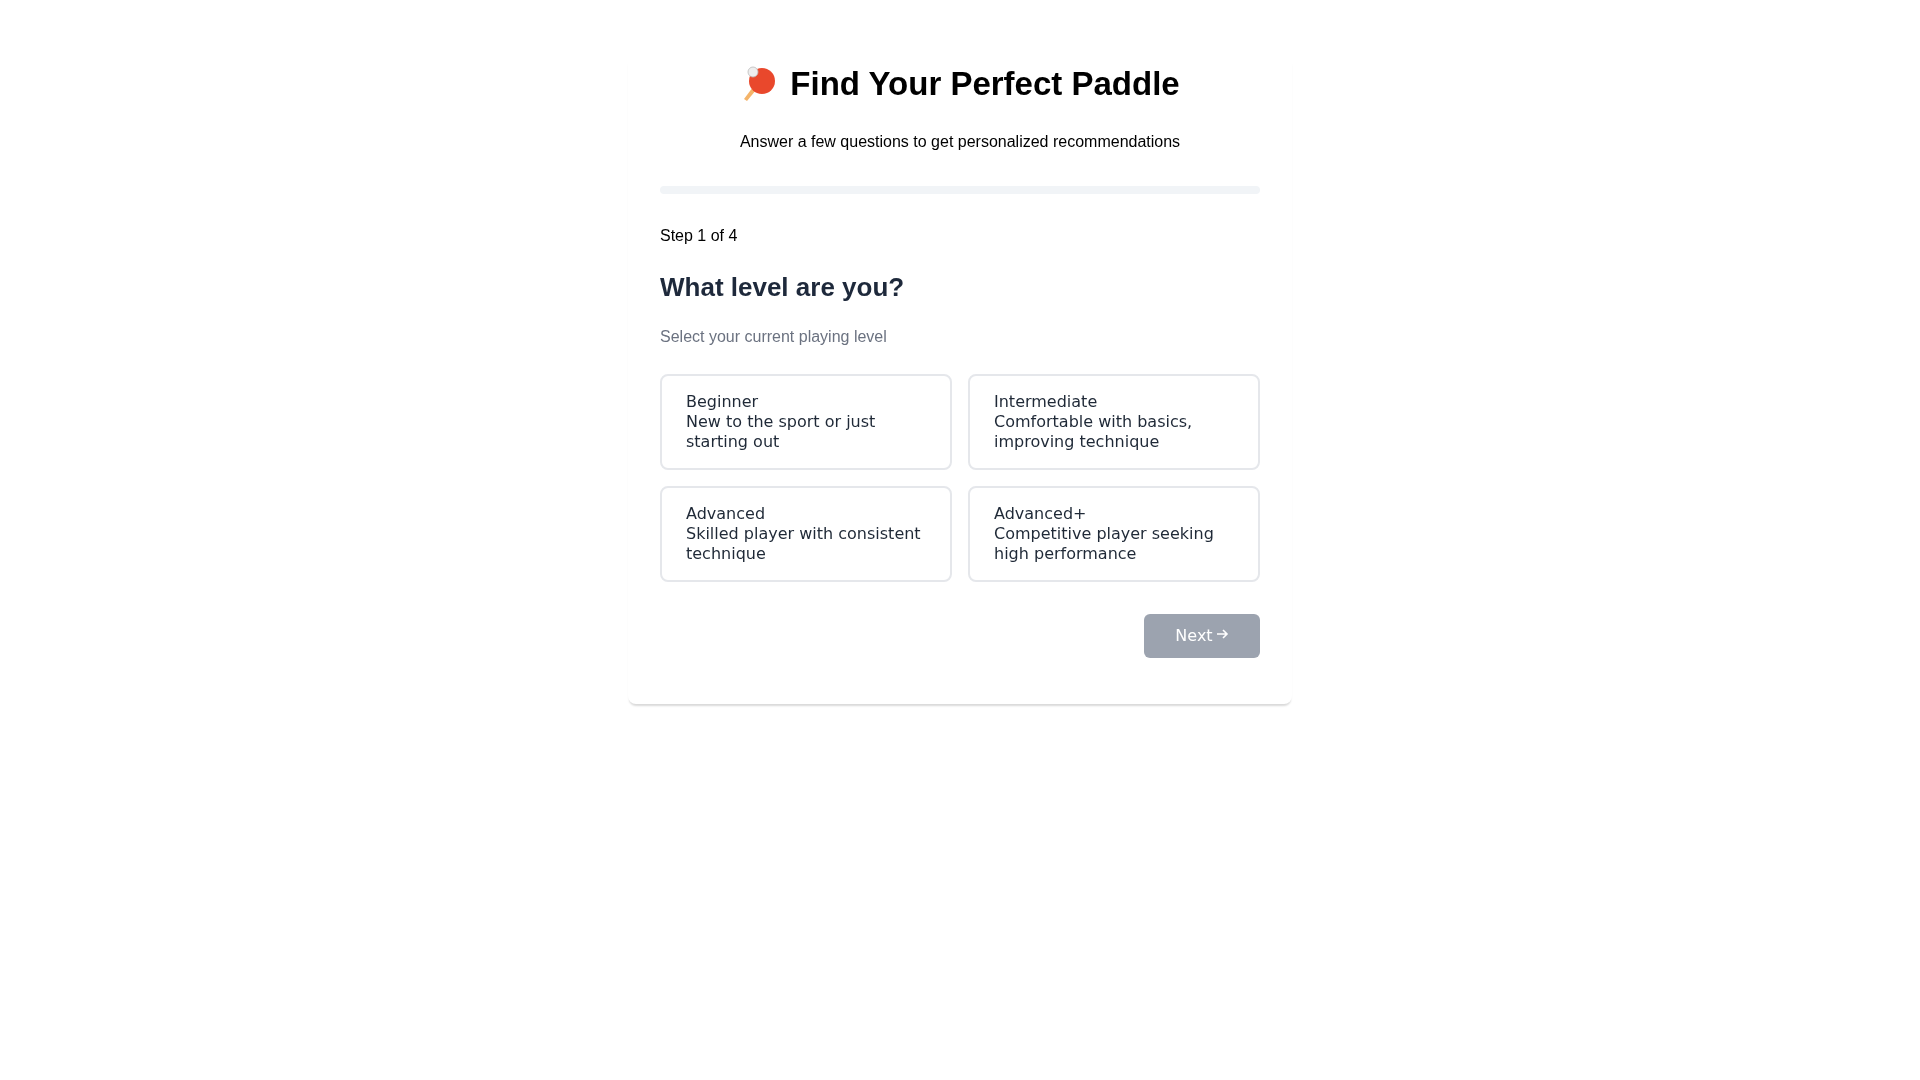  What do you see at coordinates (774, 337) in the screenshot?
I see `question-hint: Select your current playing level` at bounding box center [774, 337].